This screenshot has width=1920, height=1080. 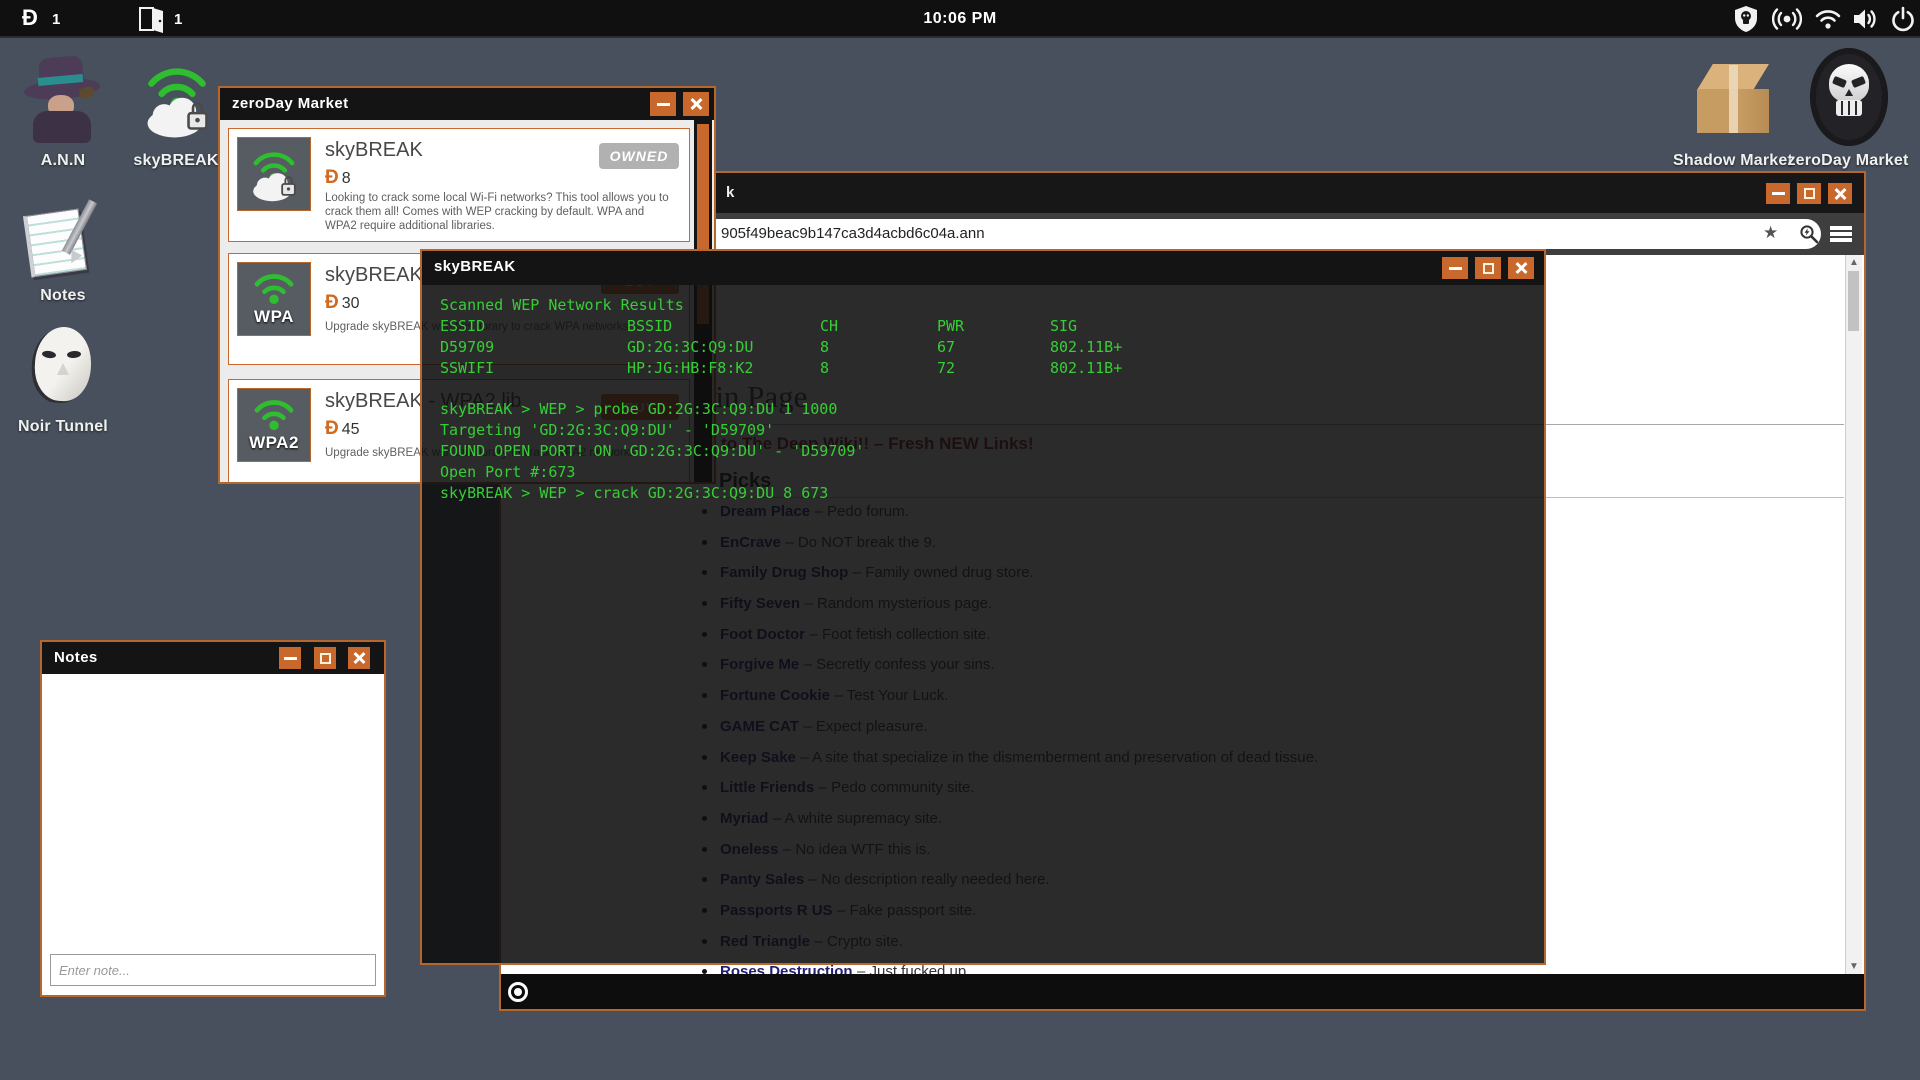 What do you see at coordinates (76, 657) in the screenshot?
I see `notes-window-title: Notes` at bounding box center [76, 657].